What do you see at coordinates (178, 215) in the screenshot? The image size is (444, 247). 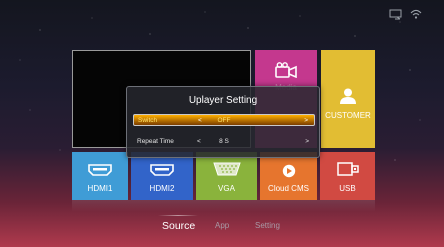 I see `active-tab-indicator` at bounding box center [178, 215].